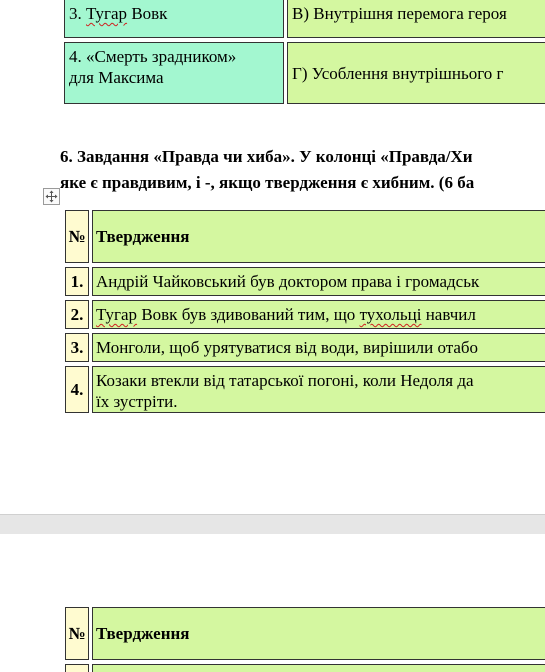 The image size is (545, 672). Describe the element at coordinates (318, 668) in the screenshot. I see `statement-cell-partial` at that location.